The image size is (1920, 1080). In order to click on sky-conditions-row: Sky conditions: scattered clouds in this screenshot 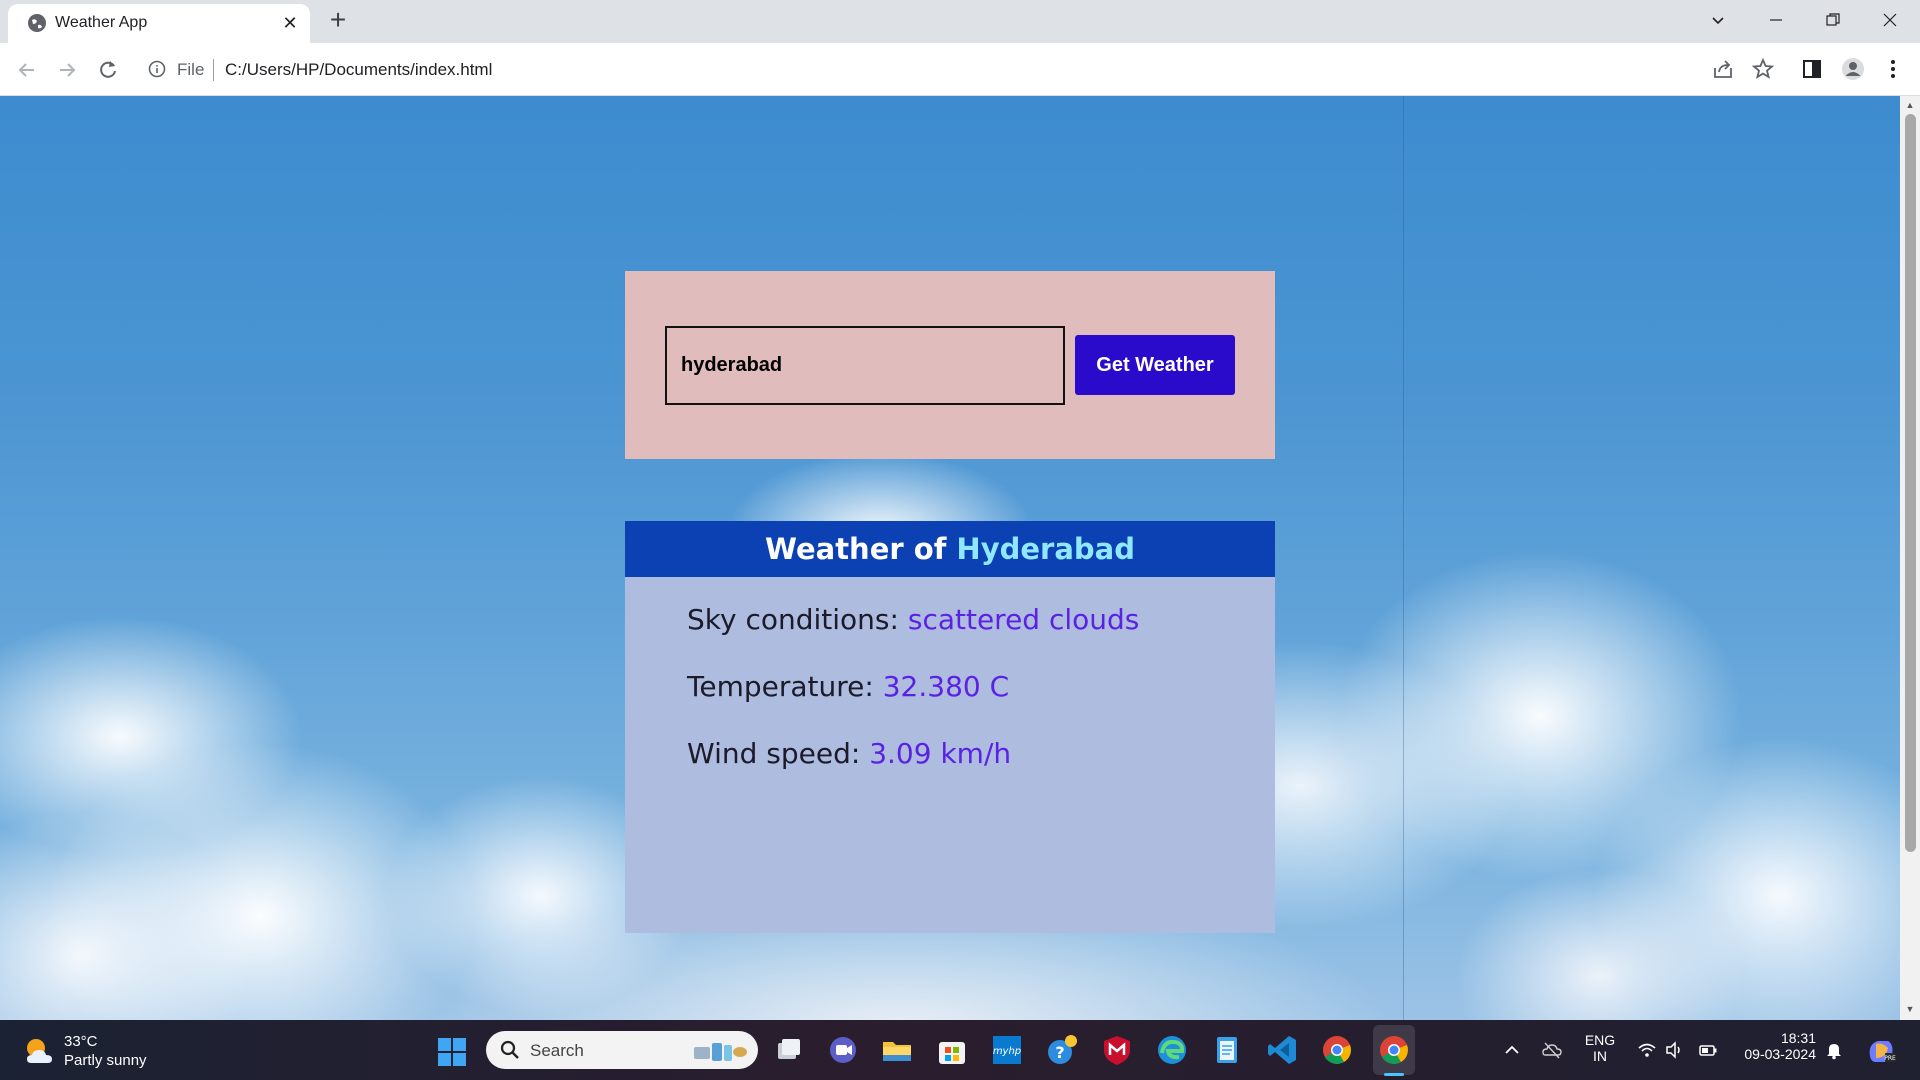, I will do `click(913, 619)`.